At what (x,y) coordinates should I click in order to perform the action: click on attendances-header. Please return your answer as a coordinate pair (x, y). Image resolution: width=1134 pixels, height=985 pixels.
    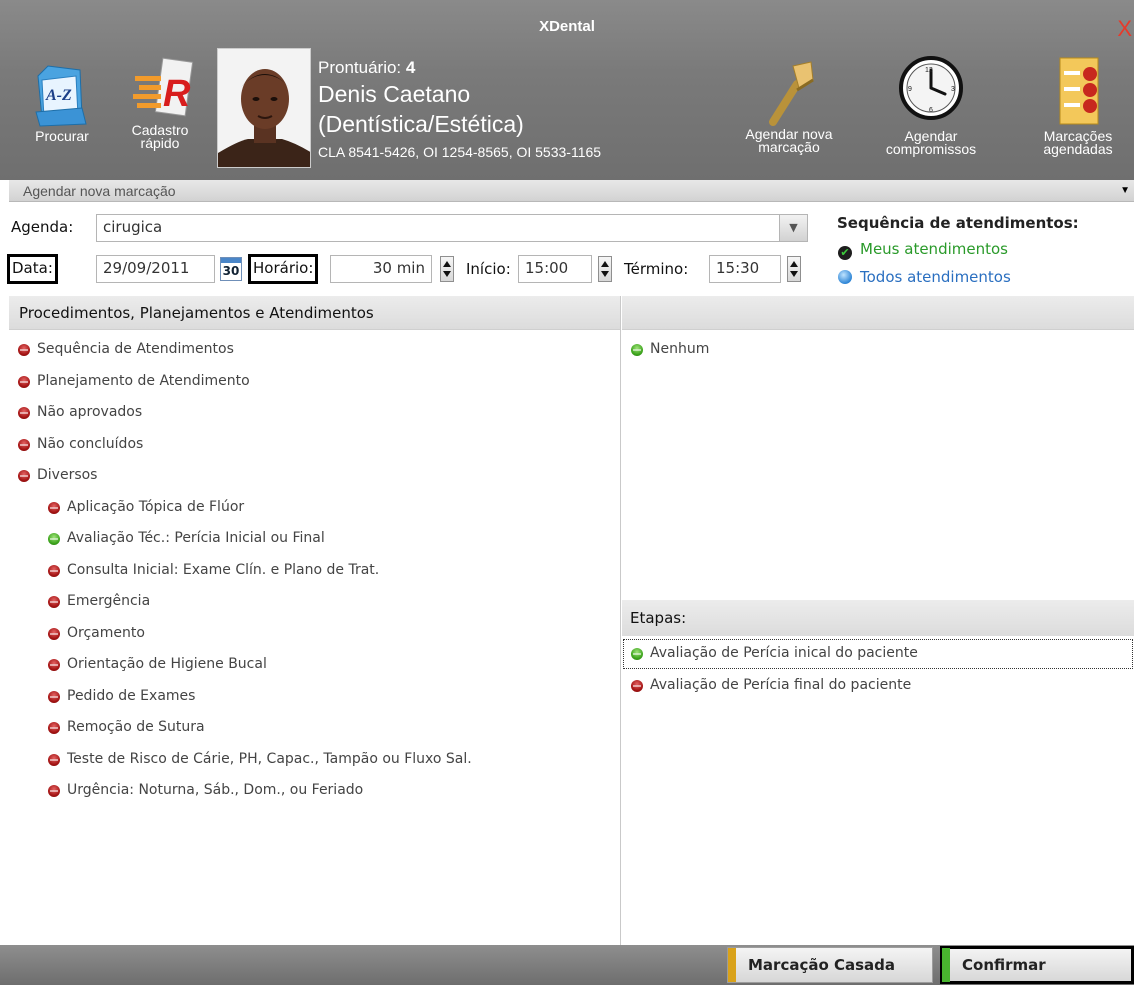
    Looking at the image, I should click on (878, 313).